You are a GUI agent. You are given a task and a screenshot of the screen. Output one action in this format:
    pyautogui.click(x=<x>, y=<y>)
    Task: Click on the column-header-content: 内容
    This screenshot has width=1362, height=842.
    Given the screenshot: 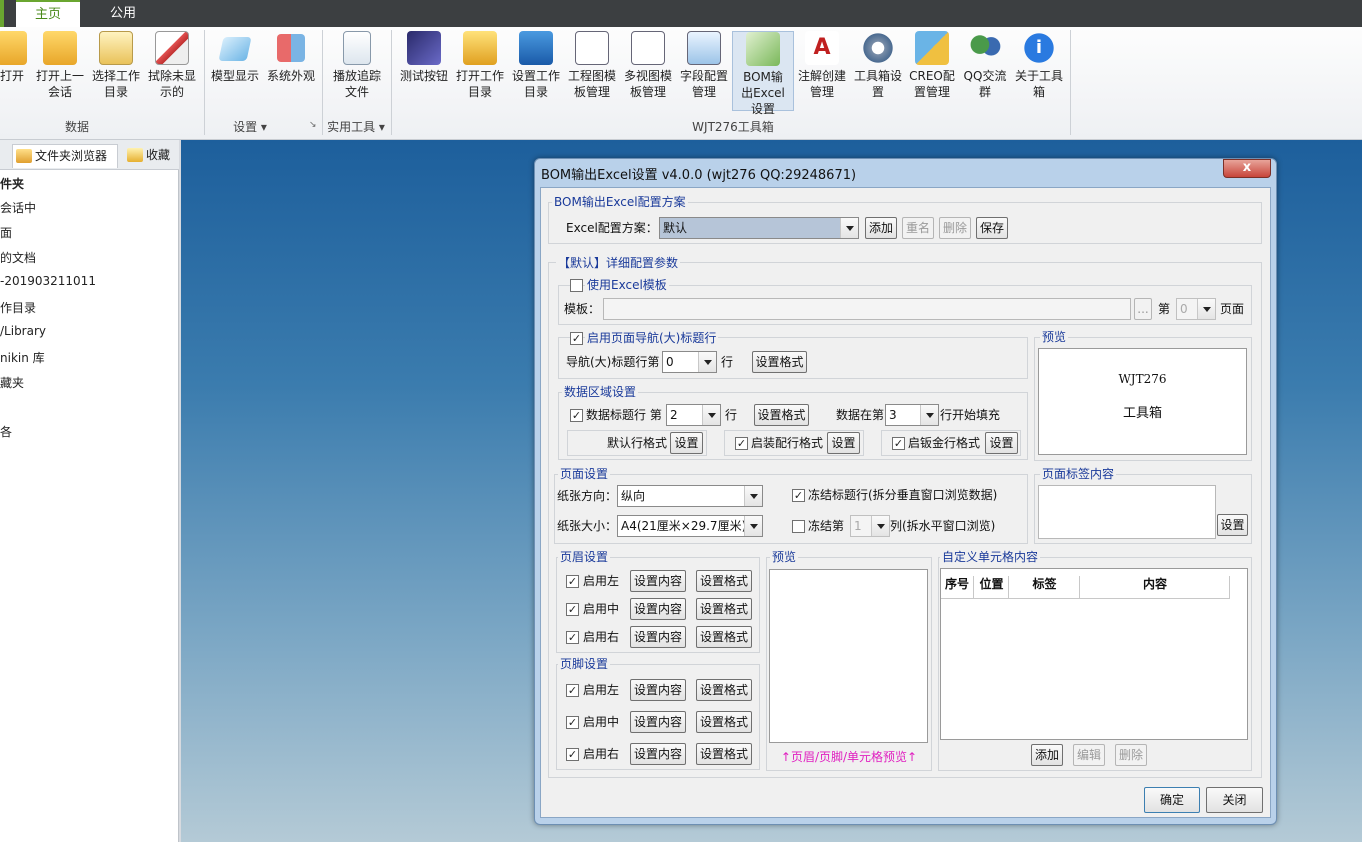 What is the action you would take?
    pyautogui.click(x=1155, y=587)
    